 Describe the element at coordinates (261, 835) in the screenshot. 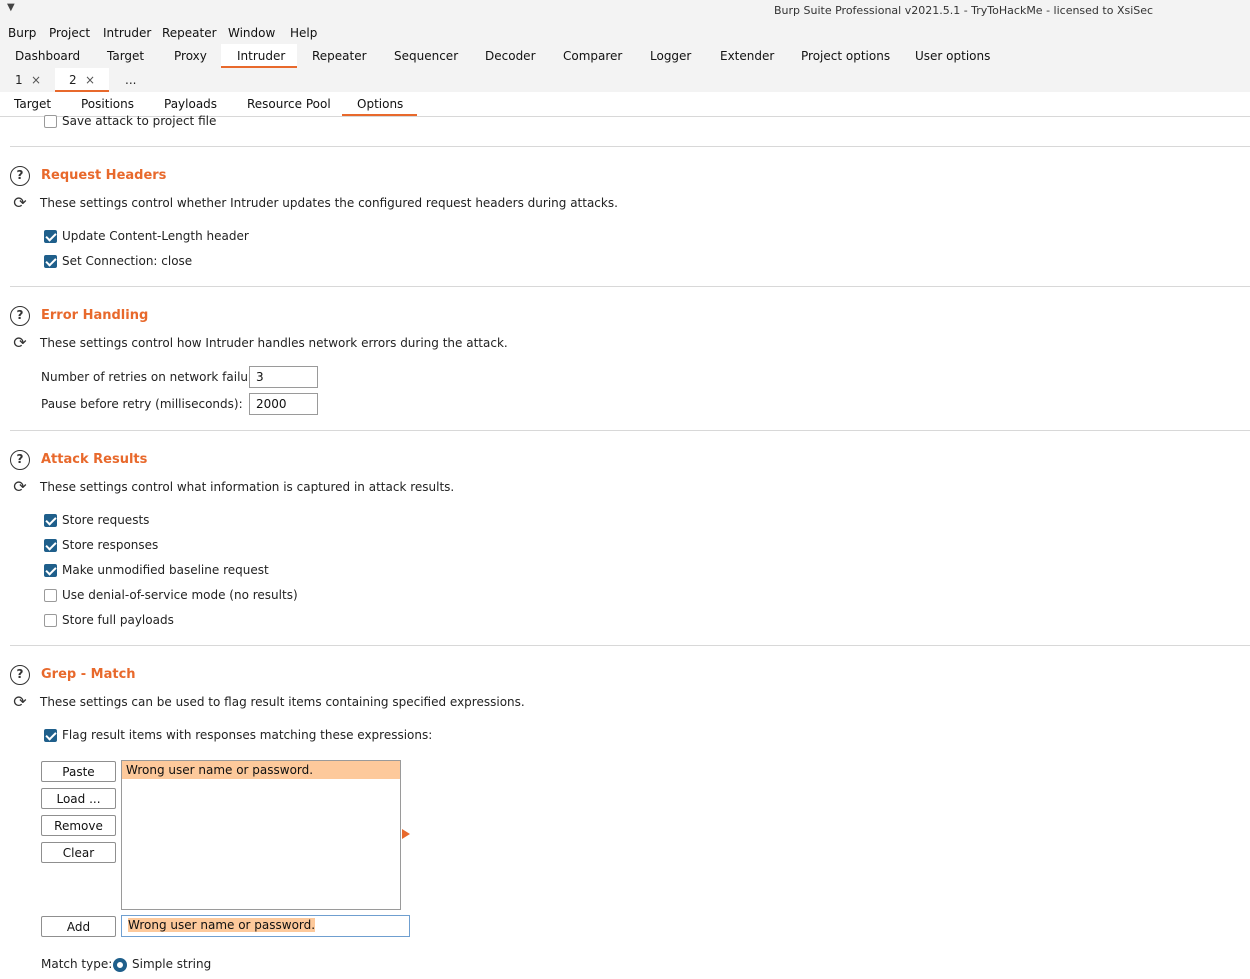

I see `grep-expressions-list: Wrong user name or password.` at that location.